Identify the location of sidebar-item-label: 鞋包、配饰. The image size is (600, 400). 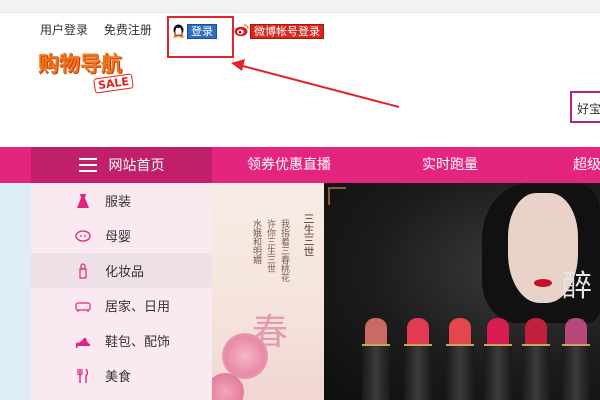
(138, 342).